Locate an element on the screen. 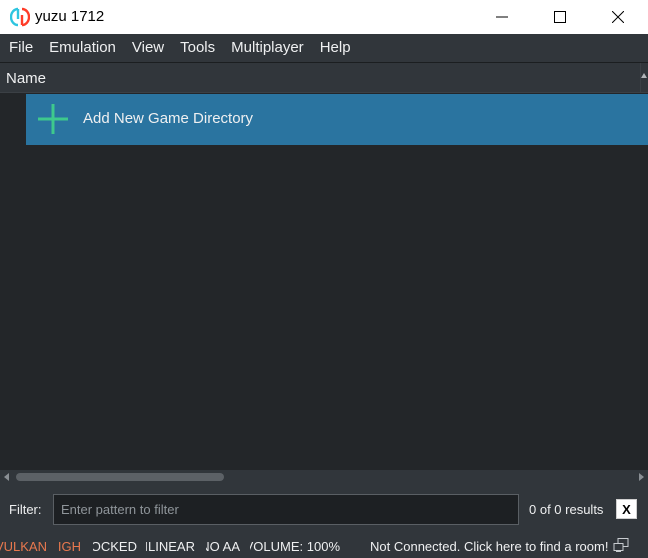 The width and height of the screenshot is (648, 558). close-button is located at coordinates (618, 17).